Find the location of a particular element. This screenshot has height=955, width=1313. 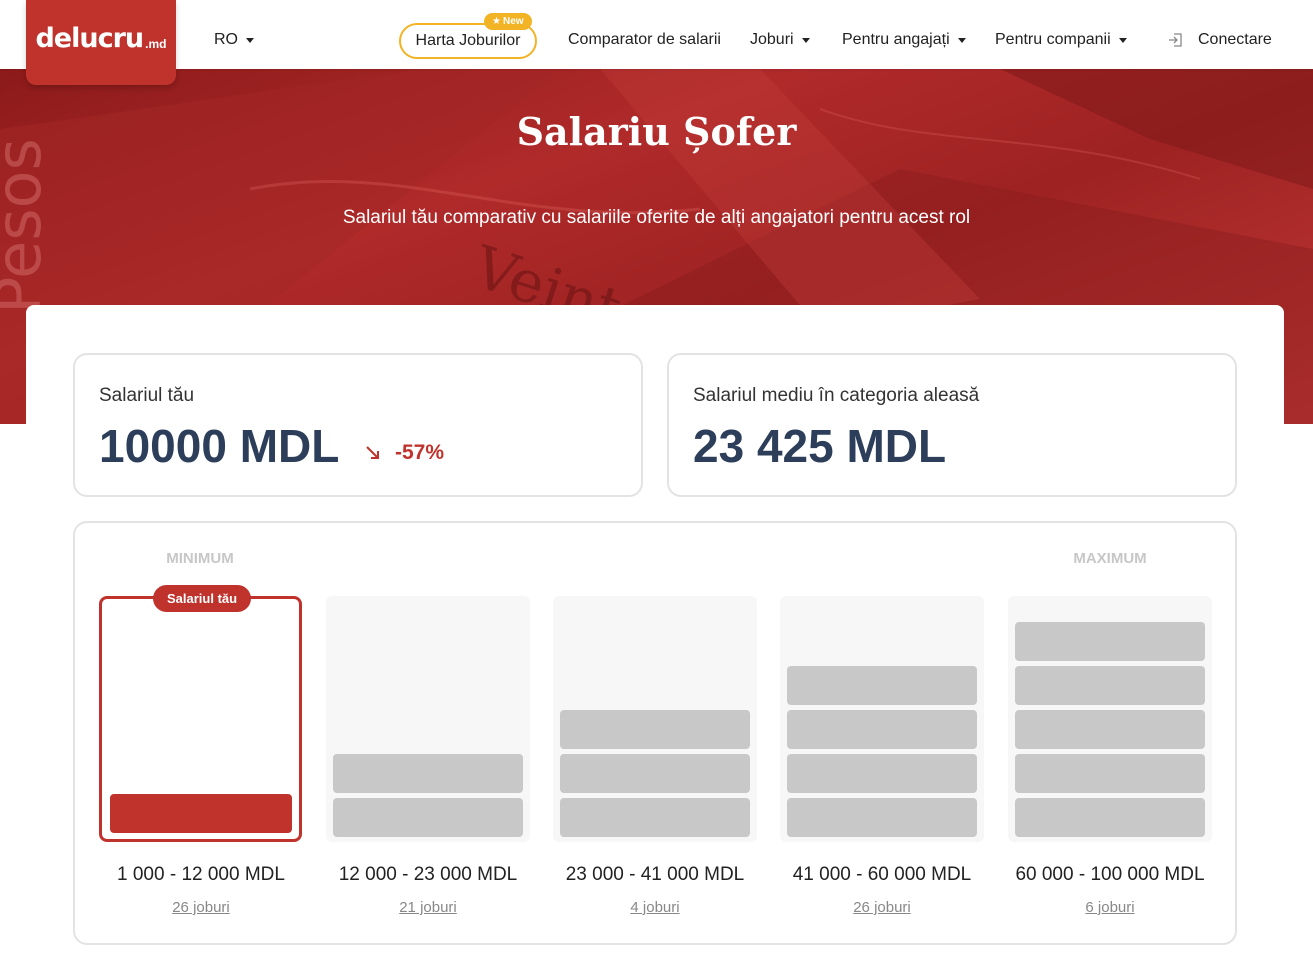

bucket-jobs-link: 4 joburi is located at coordinates (655, 907).